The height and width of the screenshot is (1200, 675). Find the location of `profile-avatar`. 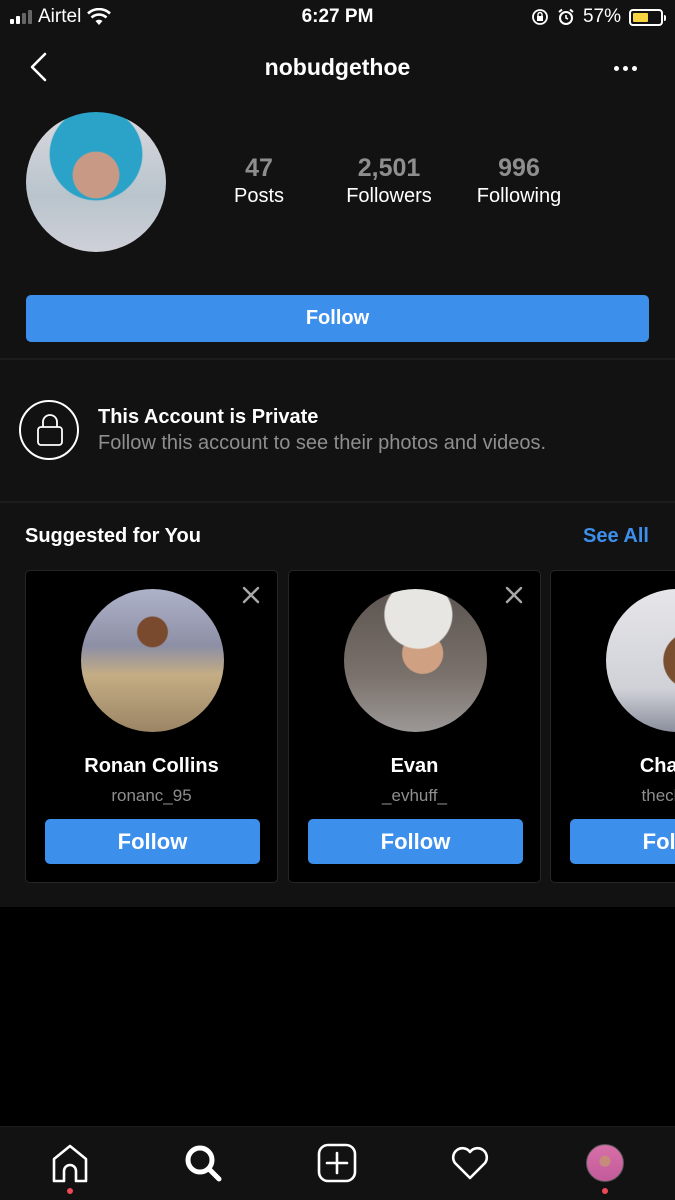

profile-avatar is located at coordinates (96, 182).